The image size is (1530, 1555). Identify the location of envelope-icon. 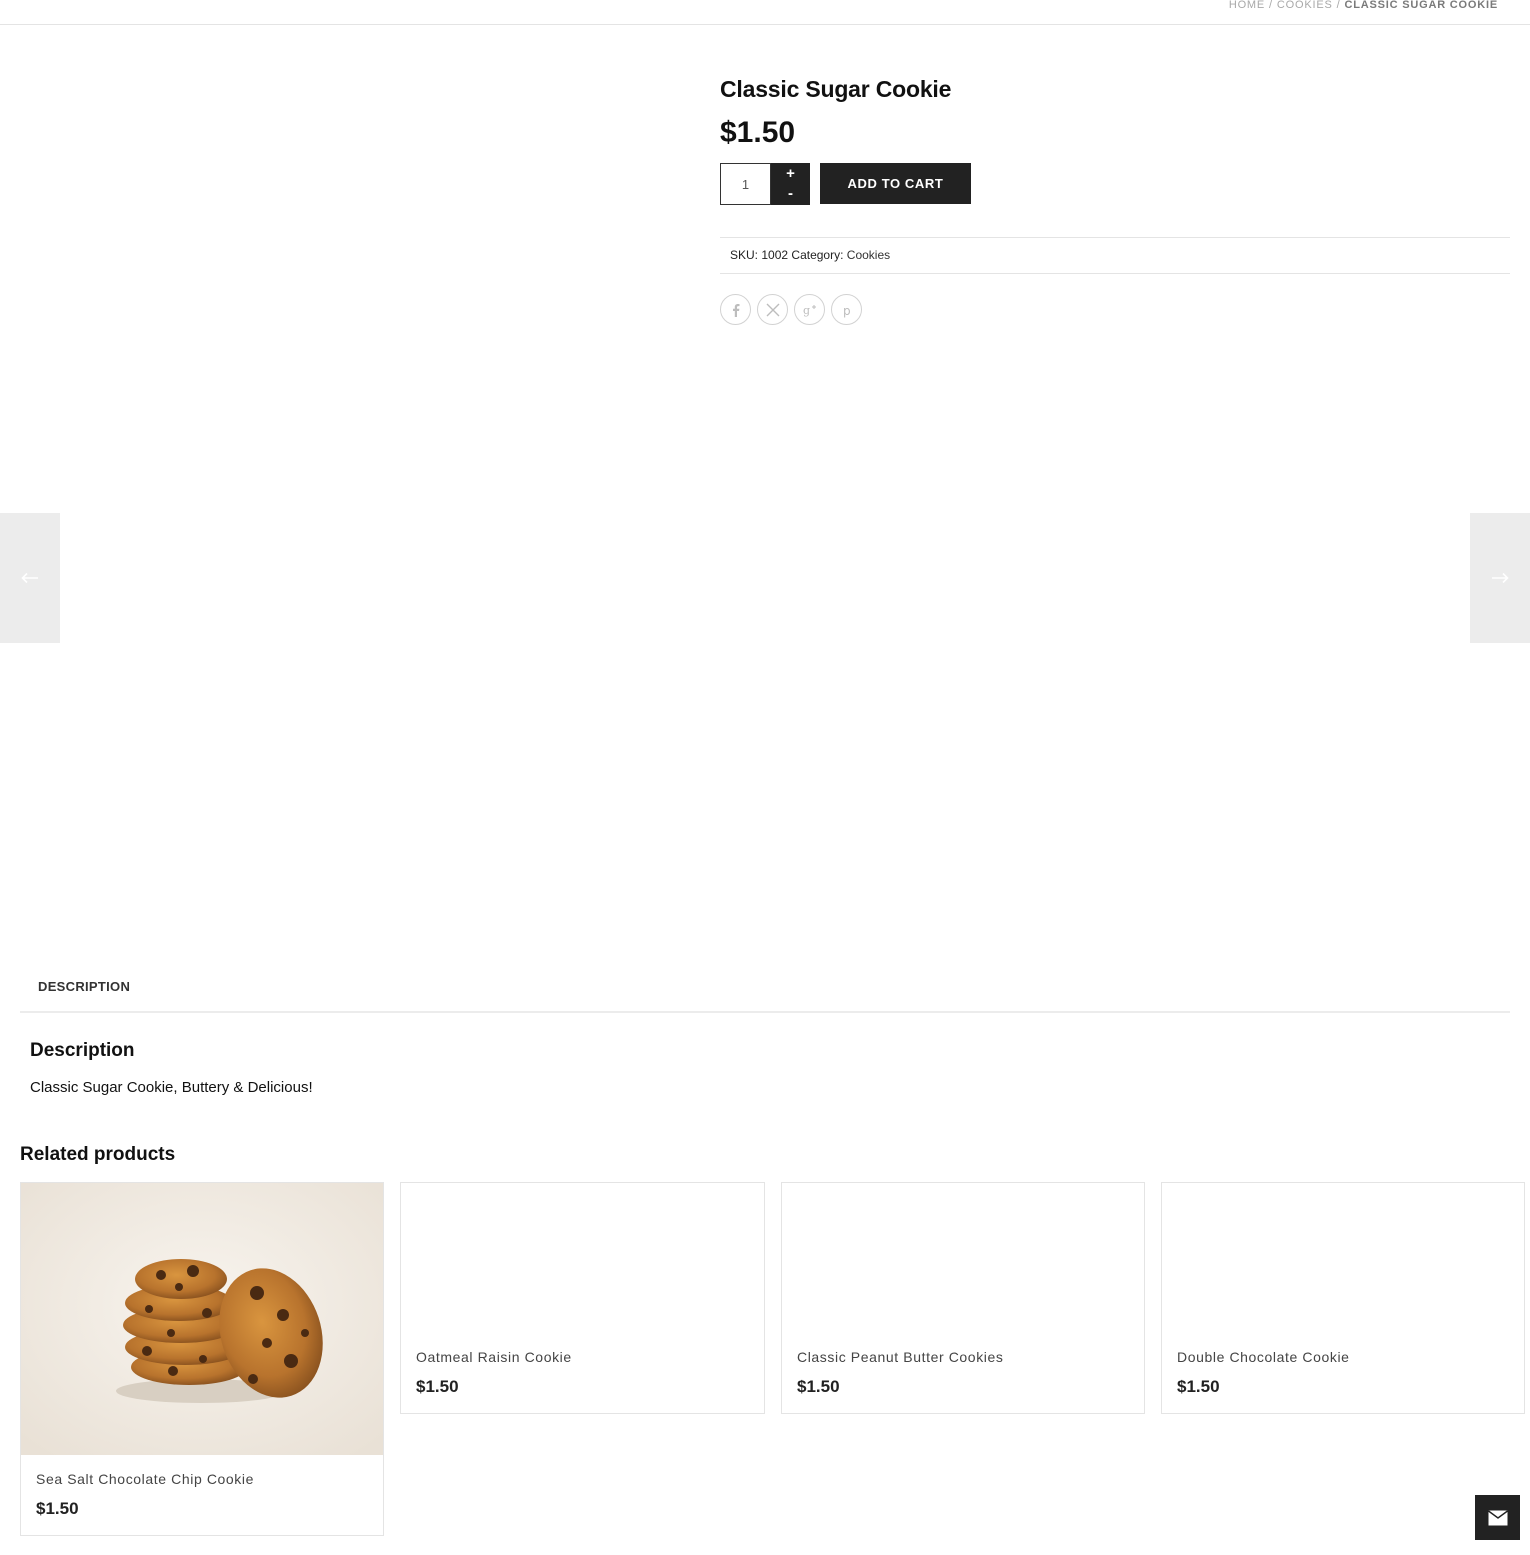
(1497, 1517).